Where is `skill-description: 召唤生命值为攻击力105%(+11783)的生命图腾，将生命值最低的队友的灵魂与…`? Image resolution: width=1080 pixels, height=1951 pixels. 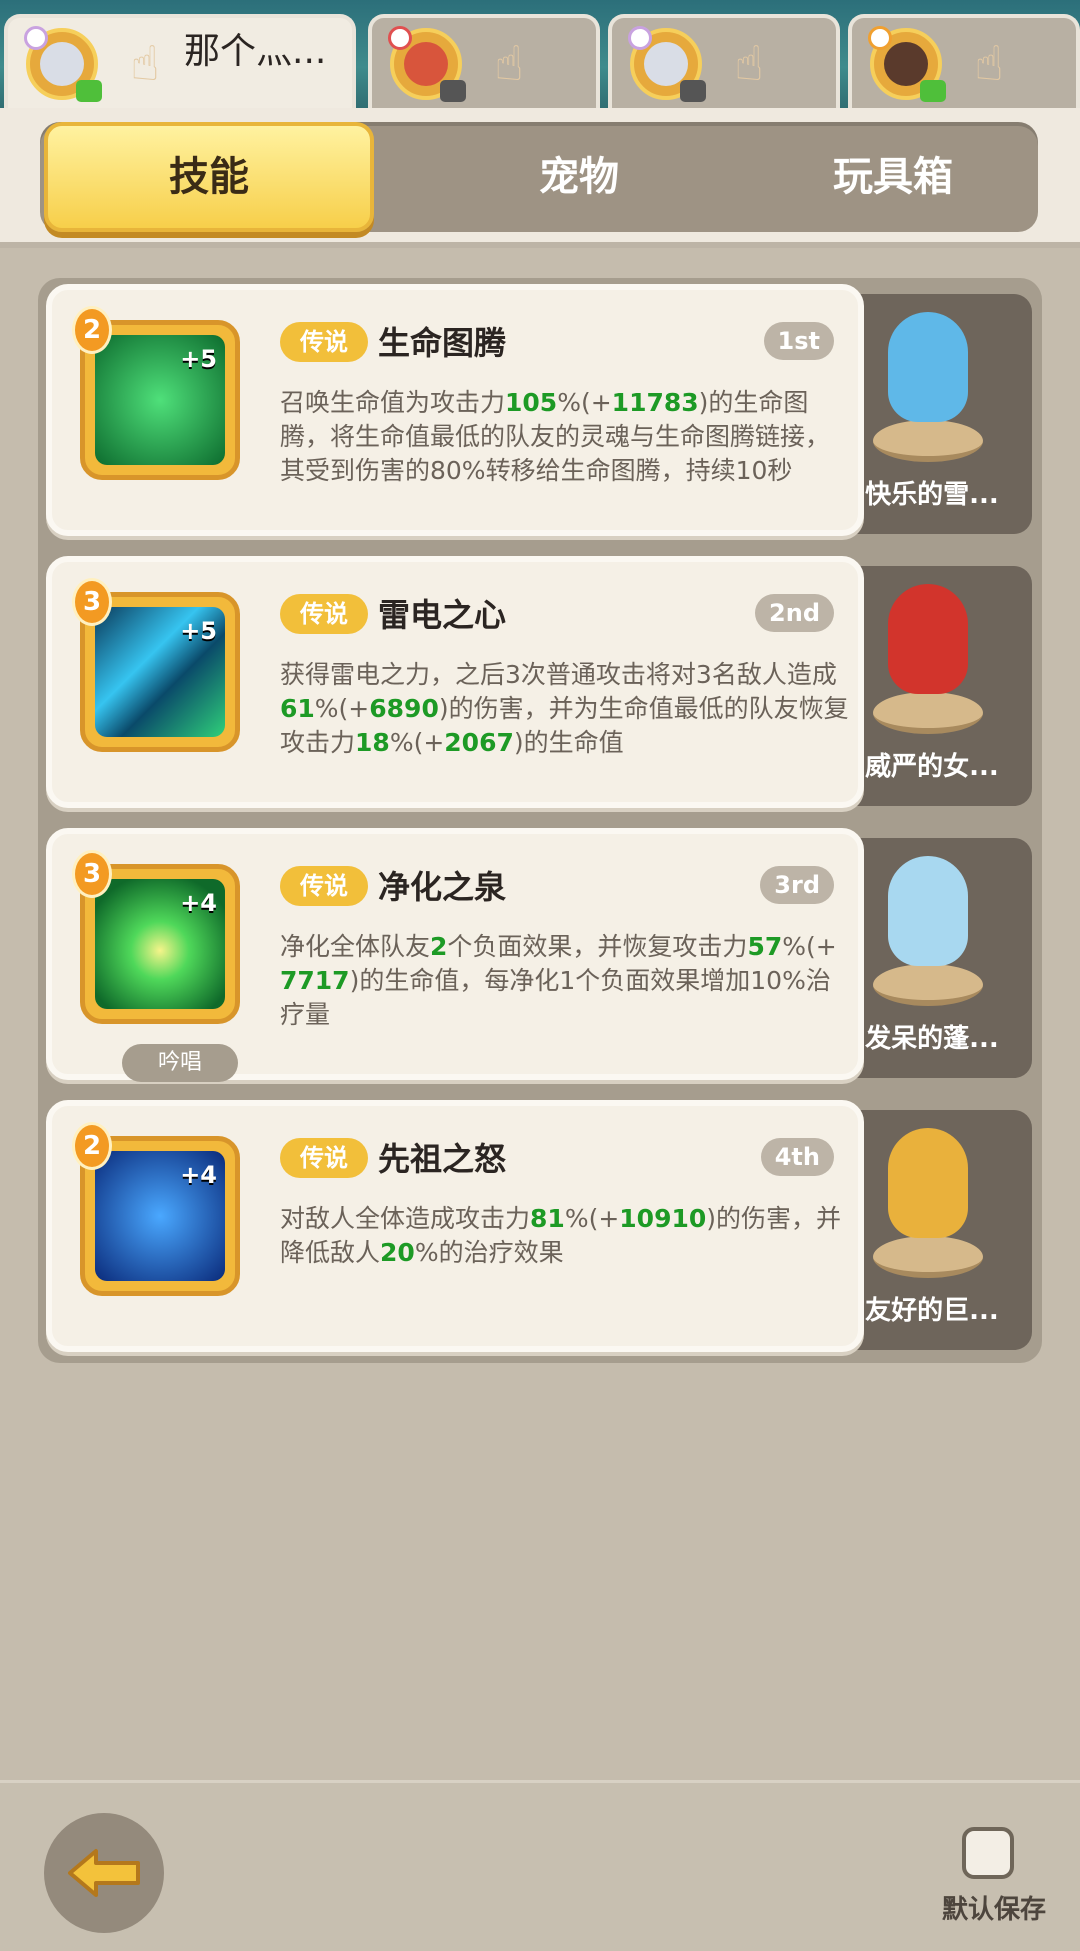
skill-description: 召唤生命值为攻击力105%(+11783)的生命图腾，将生命值最低的队友的灵魂与… is located at coordinates (555, 436).